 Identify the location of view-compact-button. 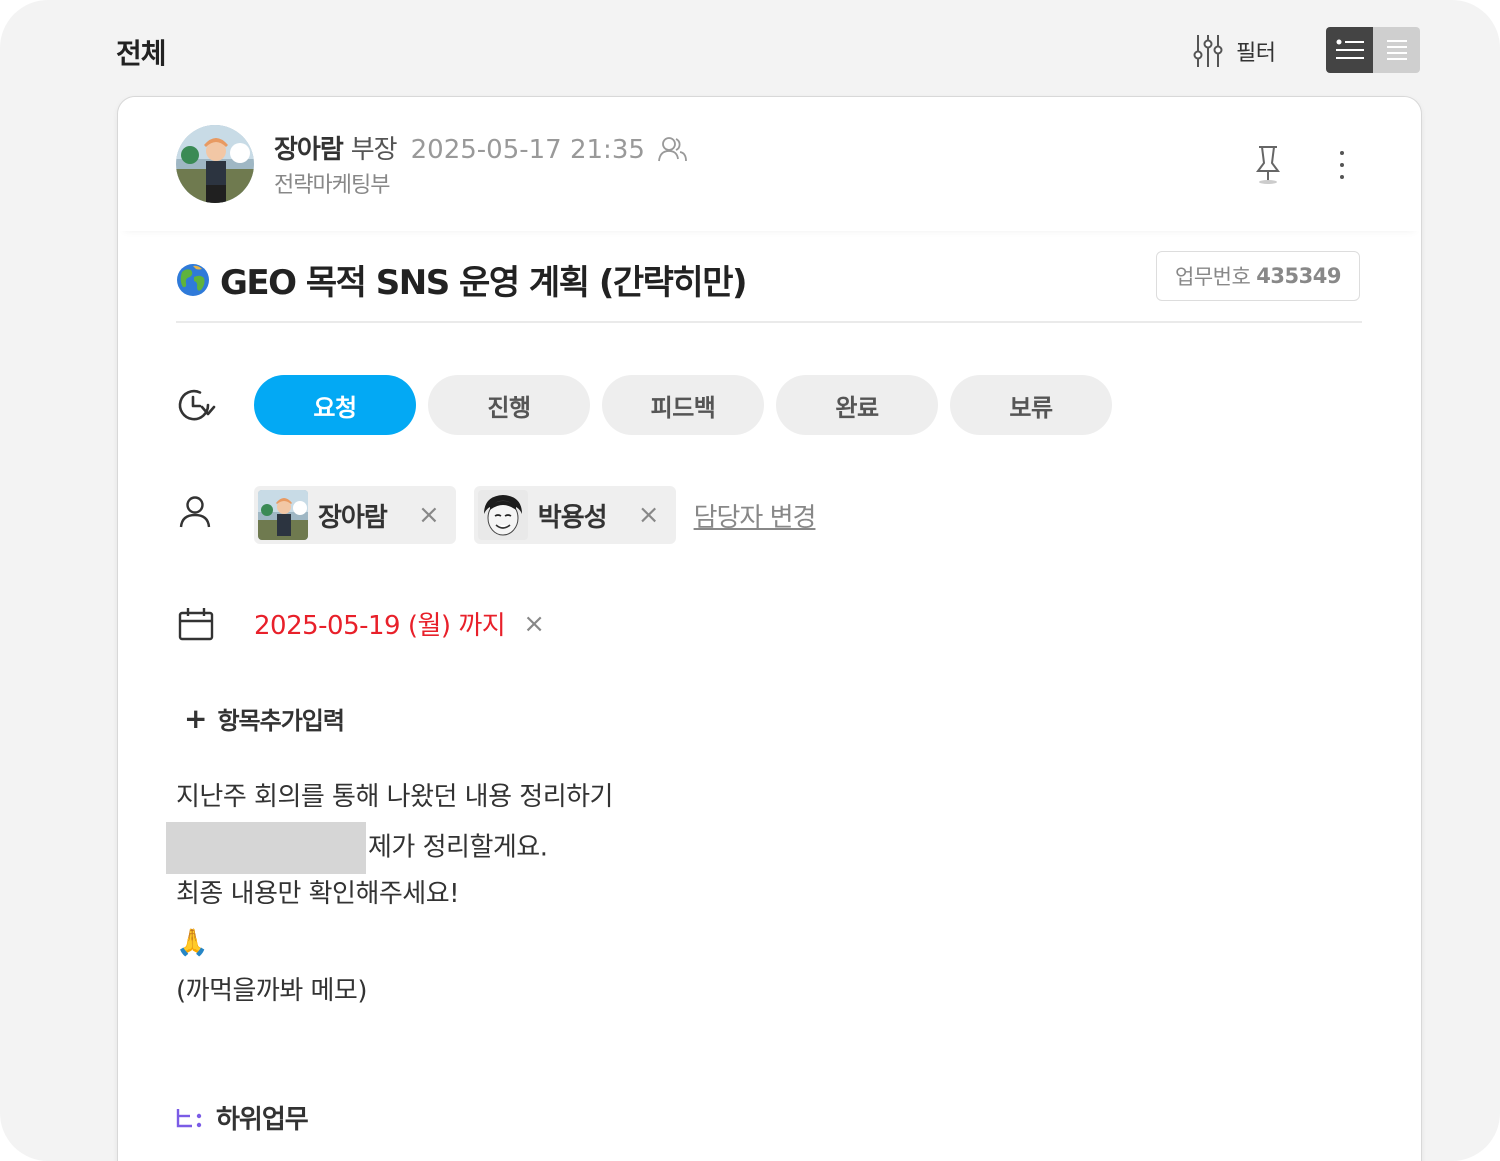
(1396, 50).